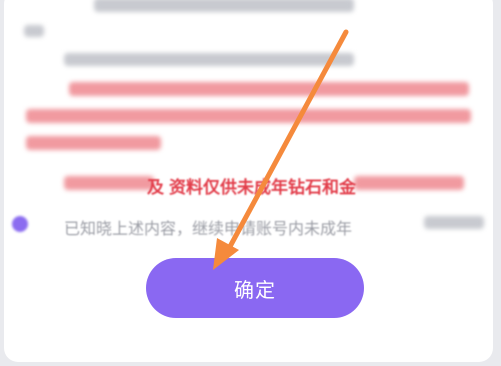  I want to click on confirm-button: 确定, so click(255, 288).